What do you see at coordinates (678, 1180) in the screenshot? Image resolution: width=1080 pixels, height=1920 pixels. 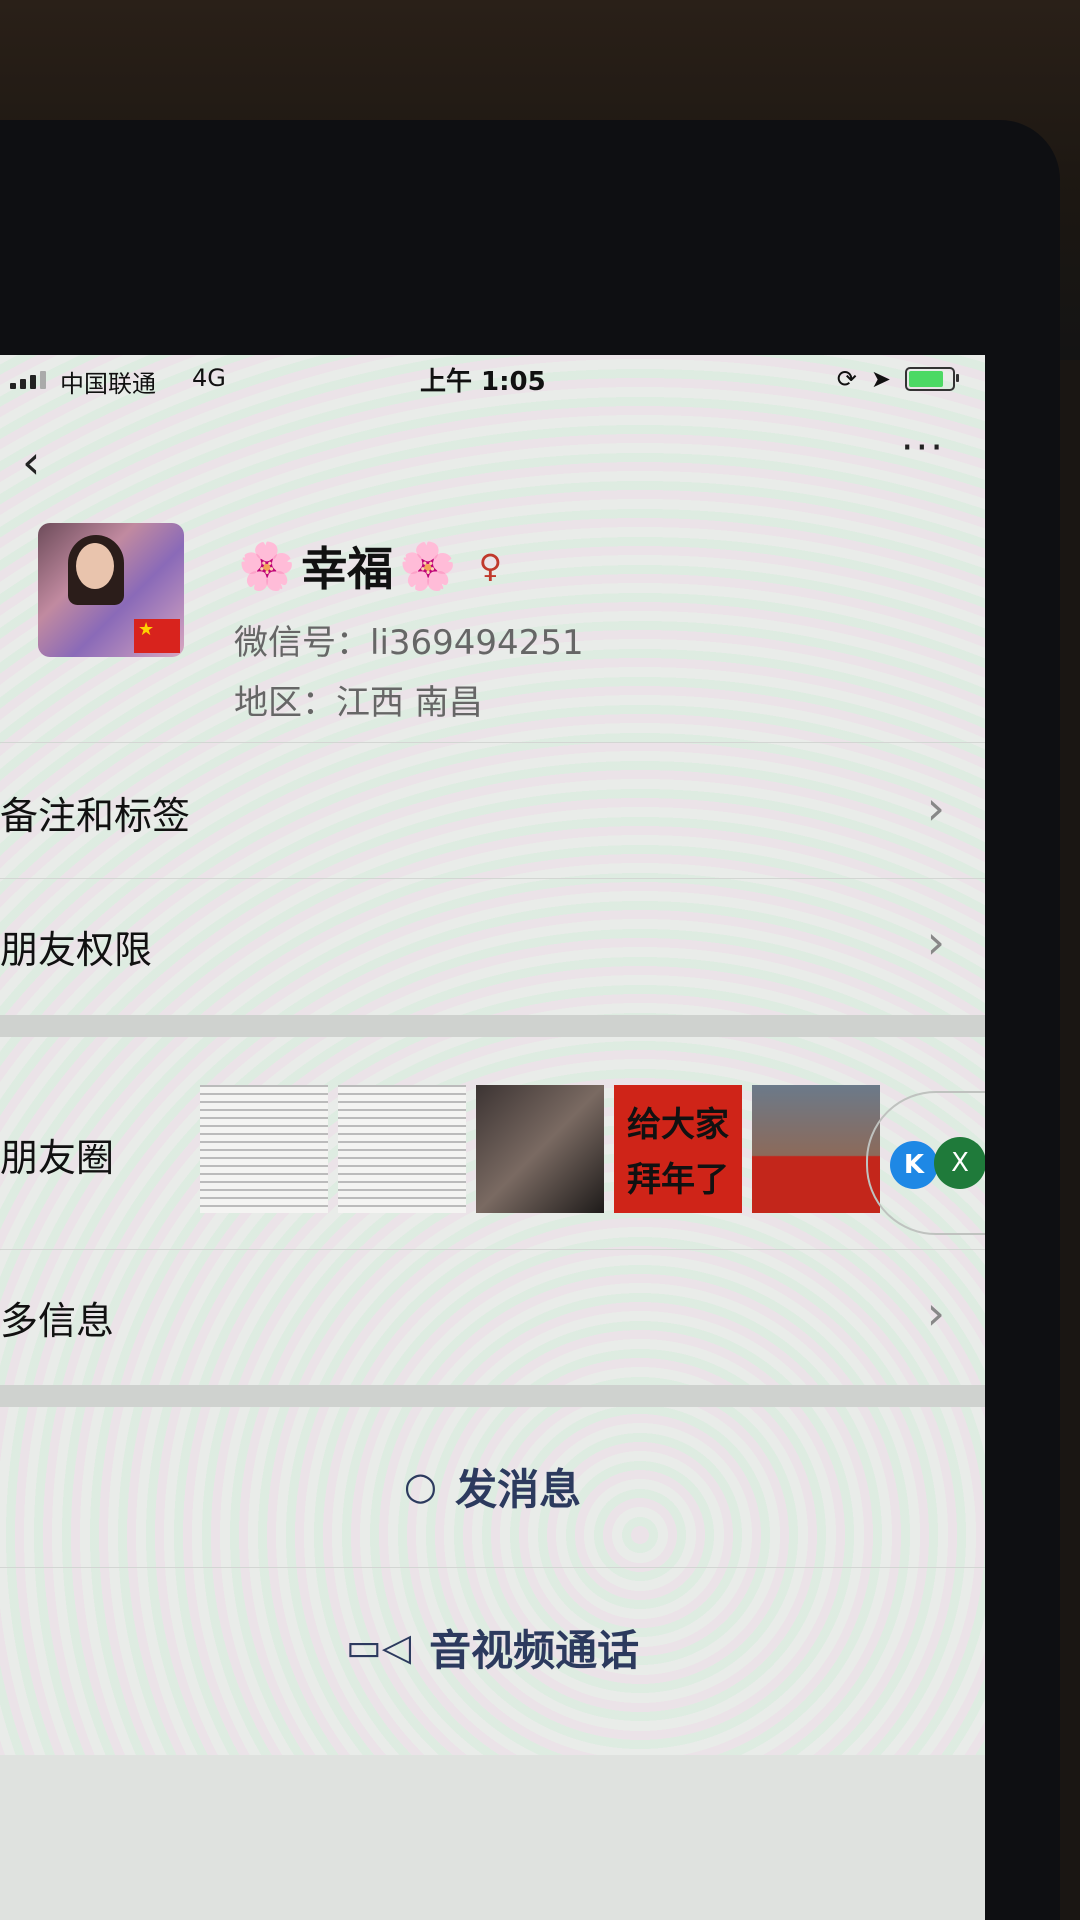 I see `greeting-line-2: 拜年了` at bounding box center [678, 1180].